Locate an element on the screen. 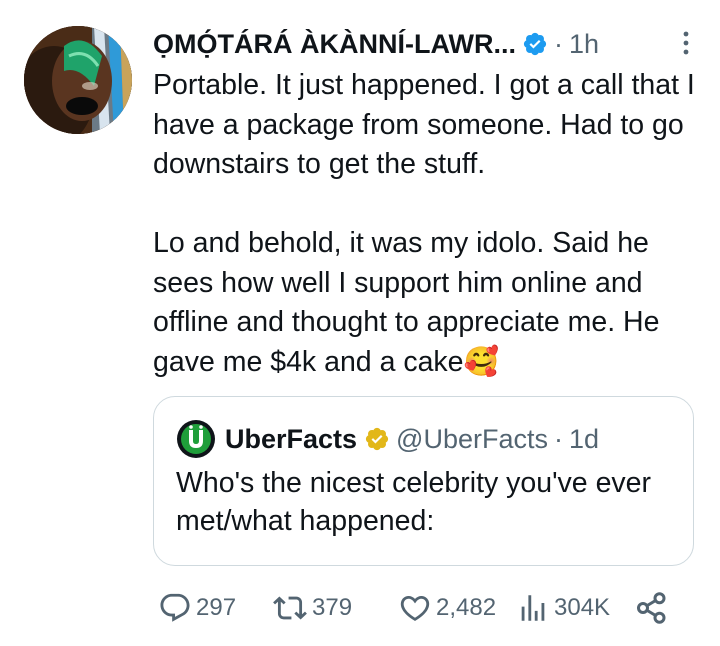  bar-chart-icon is located at coordinates (533, 608).